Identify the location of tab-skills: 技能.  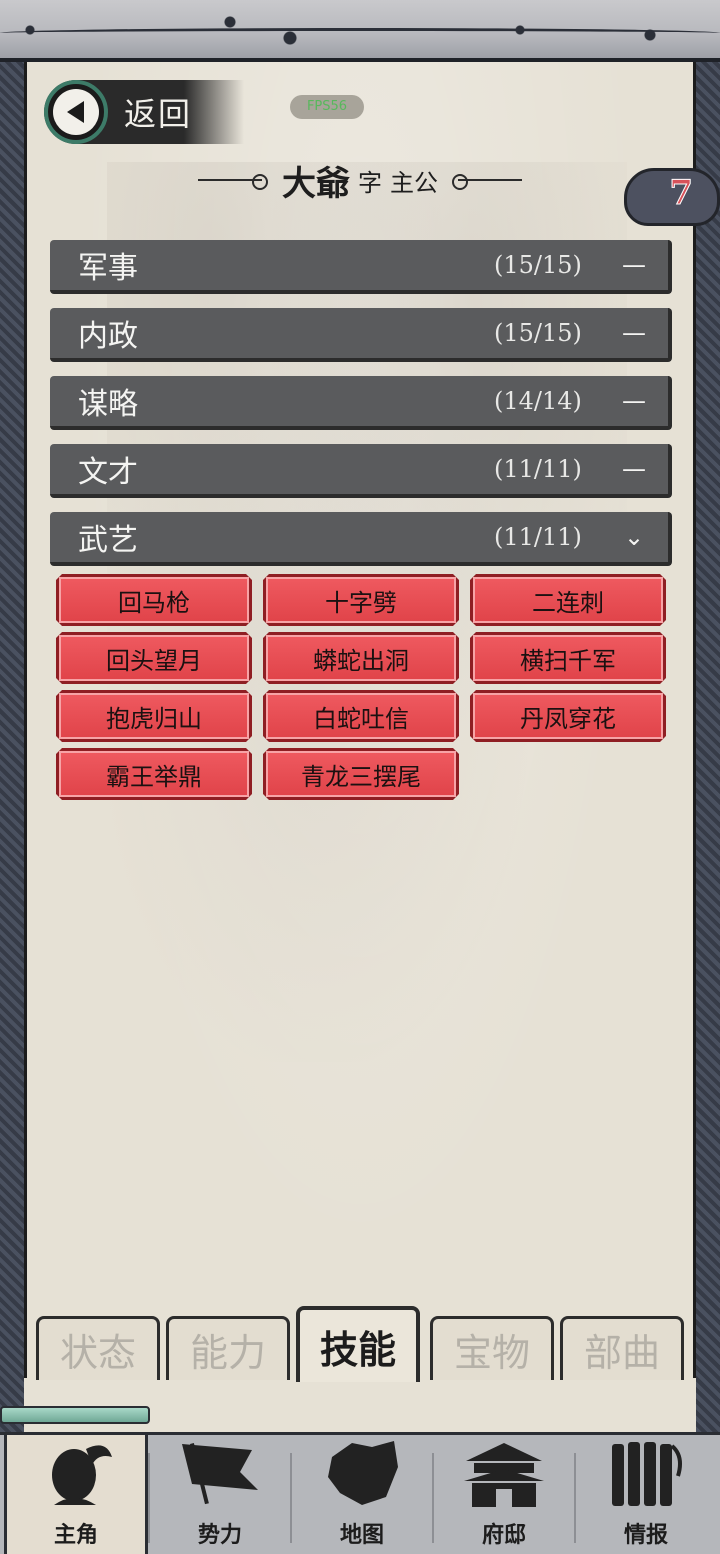
(358, 1344).